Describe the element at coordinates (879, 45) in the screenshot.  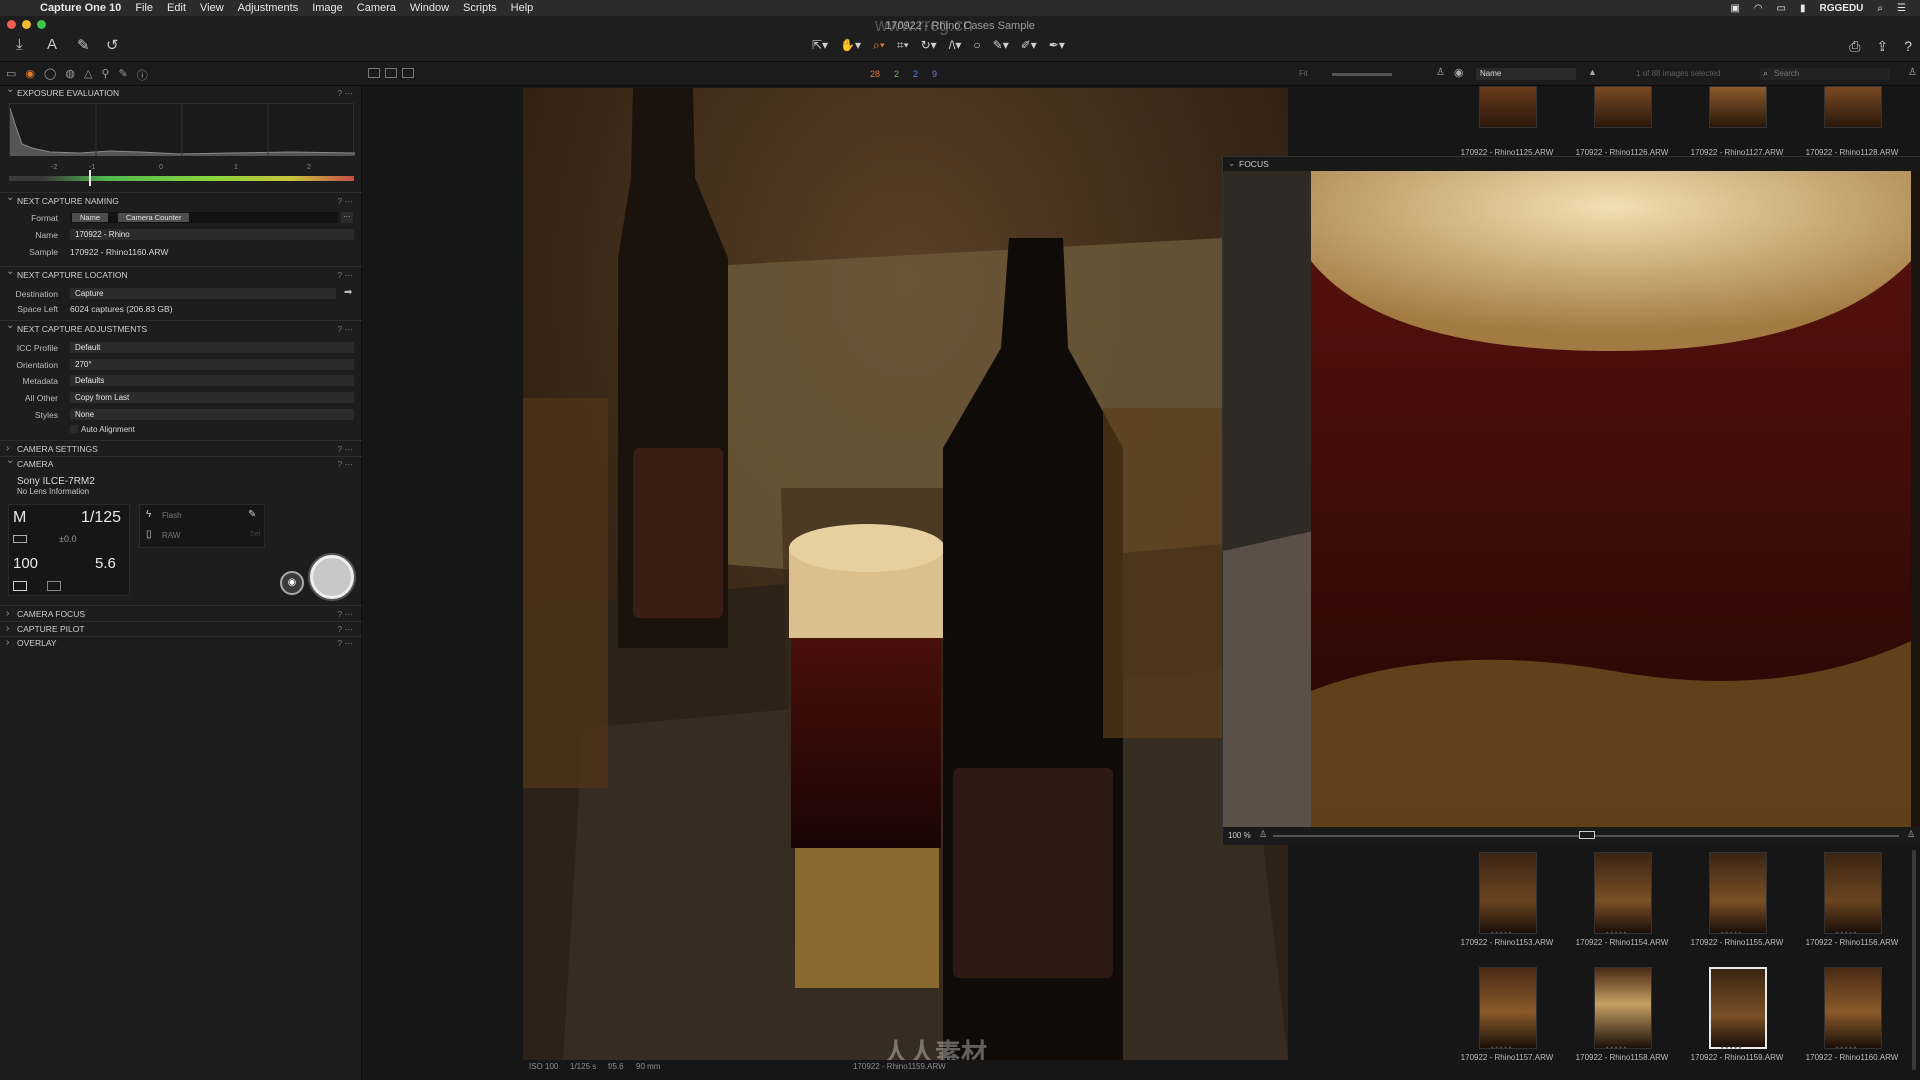
I see `zoom-tool-icon: ⌕▾` at that location.